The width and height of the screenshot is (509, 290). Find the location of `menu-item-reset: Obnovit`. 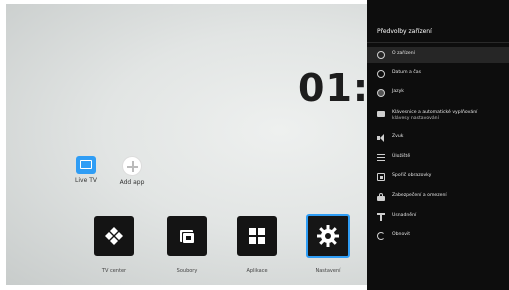

menu-item-reset: Obnovit is located at coordinates (441, 236).